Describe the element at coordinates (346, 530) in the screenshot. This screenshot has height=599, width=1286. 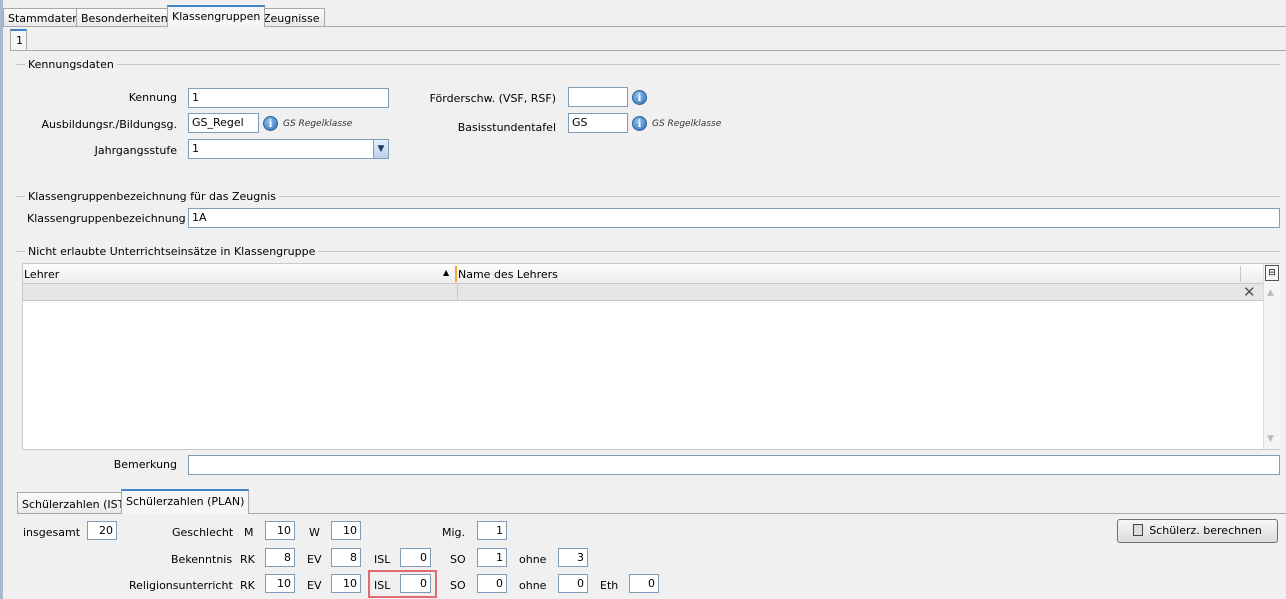
I see `w-value: 10` at that location.